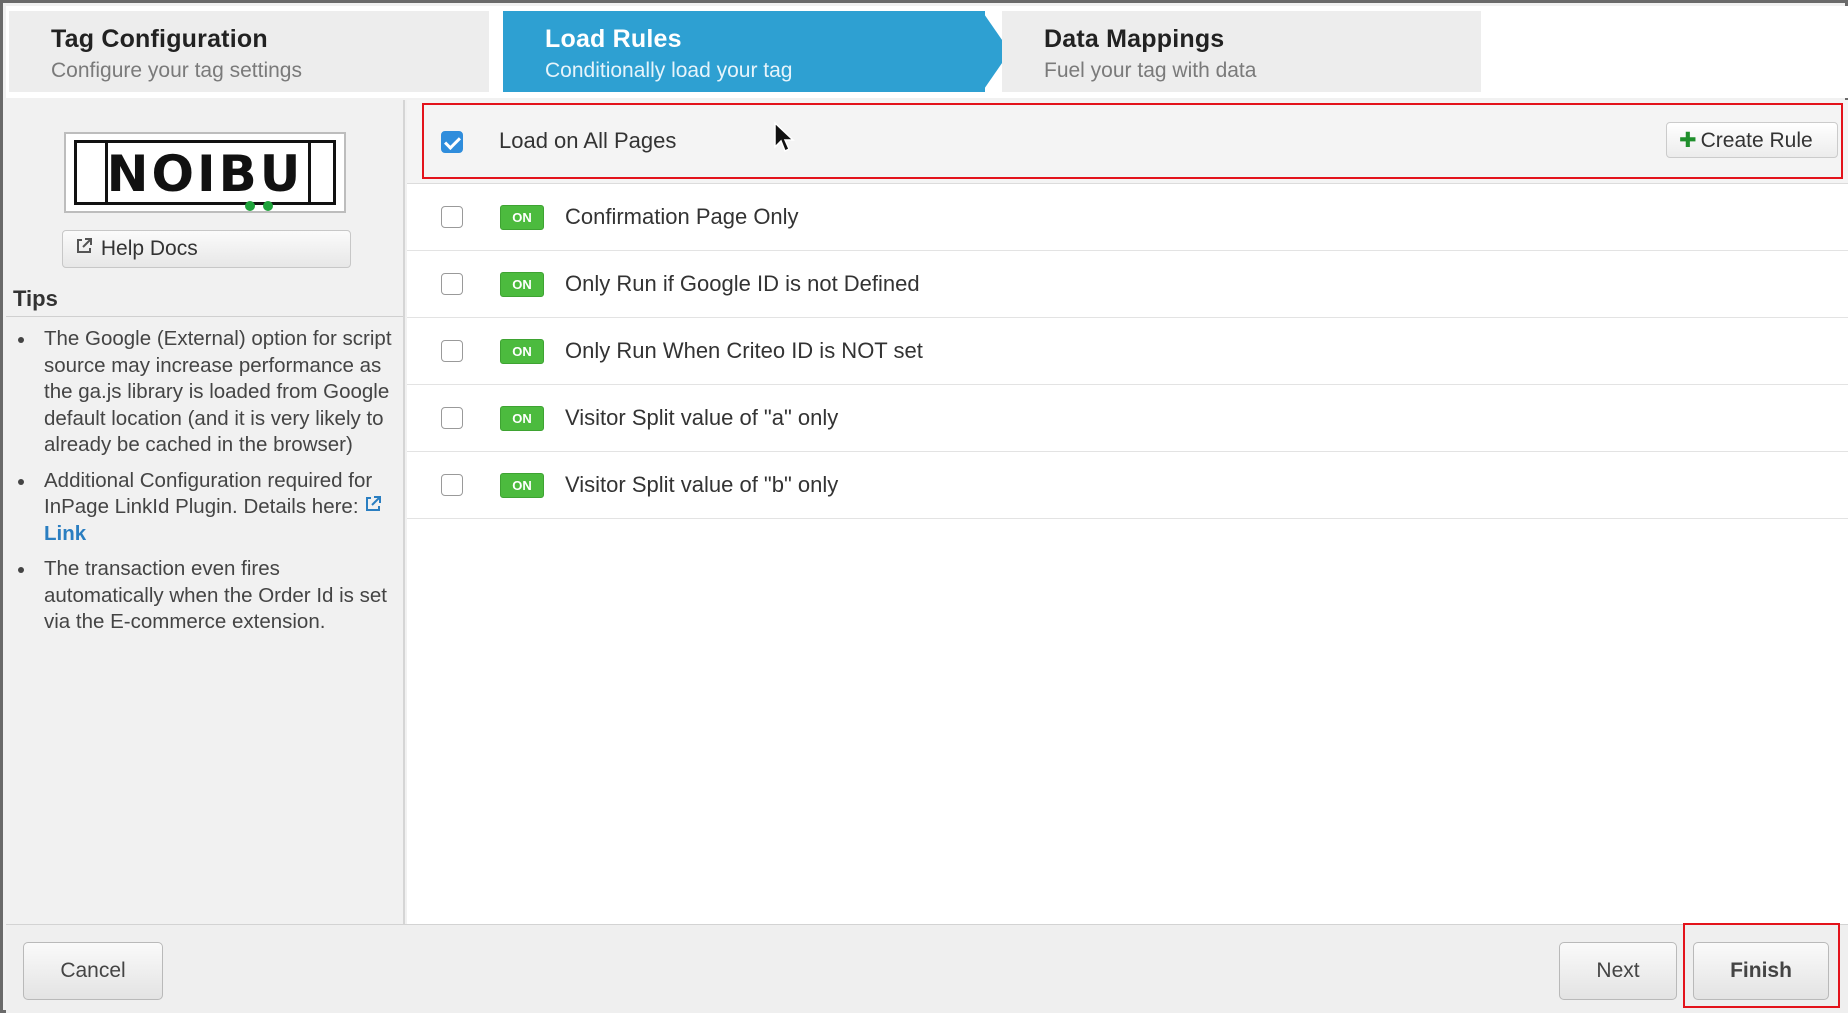 The image size is (1848, 1013). Describe the element at coordinates (682, 216) in the screenshot. I see `rule-label: Confirmation Page Only` at that location.